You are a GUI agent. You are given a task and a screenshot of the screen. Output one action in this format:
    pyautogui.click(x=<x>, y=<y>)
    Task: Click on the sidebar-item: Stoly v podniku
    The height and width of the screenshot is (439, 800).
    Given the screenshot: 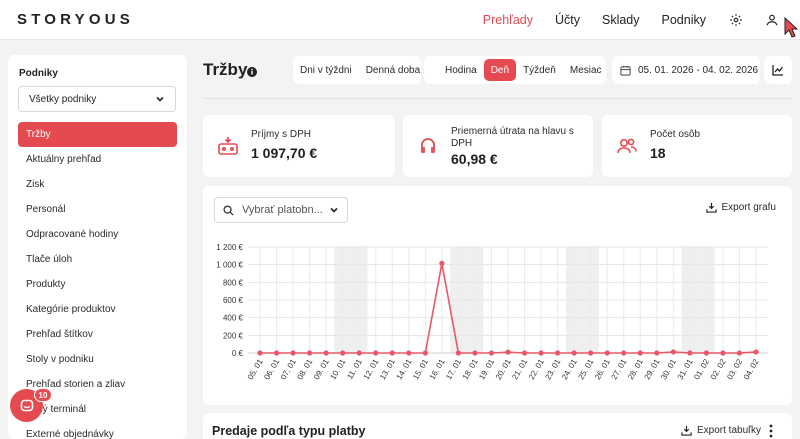 What is the action you would take?
    pyautogui.click(x=97, y=359)
    